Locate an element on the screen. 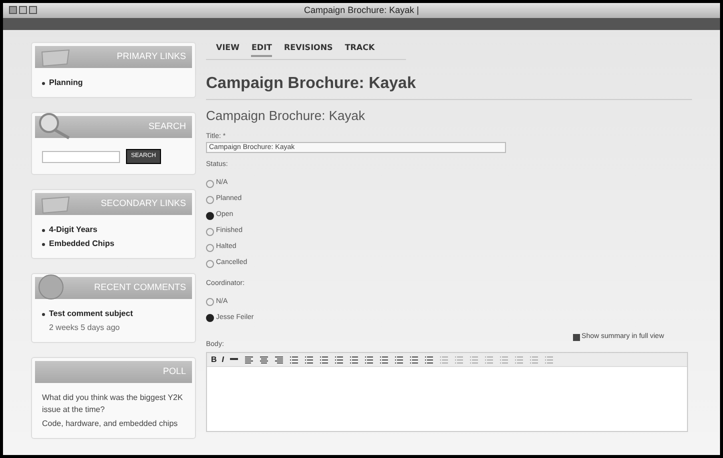  block-title: PRIMARY LINKS is located at coordinates (151, 57).